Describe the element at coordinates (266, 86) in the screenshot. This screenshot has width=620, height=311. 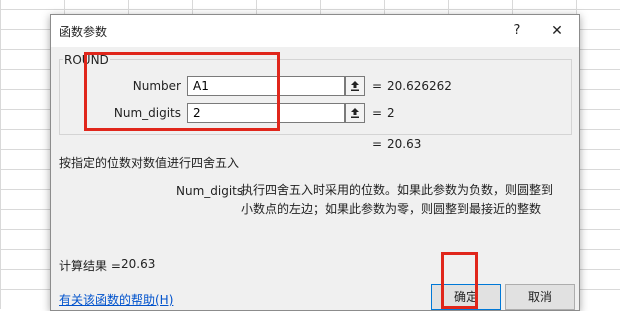
I see `number-input` at that location.